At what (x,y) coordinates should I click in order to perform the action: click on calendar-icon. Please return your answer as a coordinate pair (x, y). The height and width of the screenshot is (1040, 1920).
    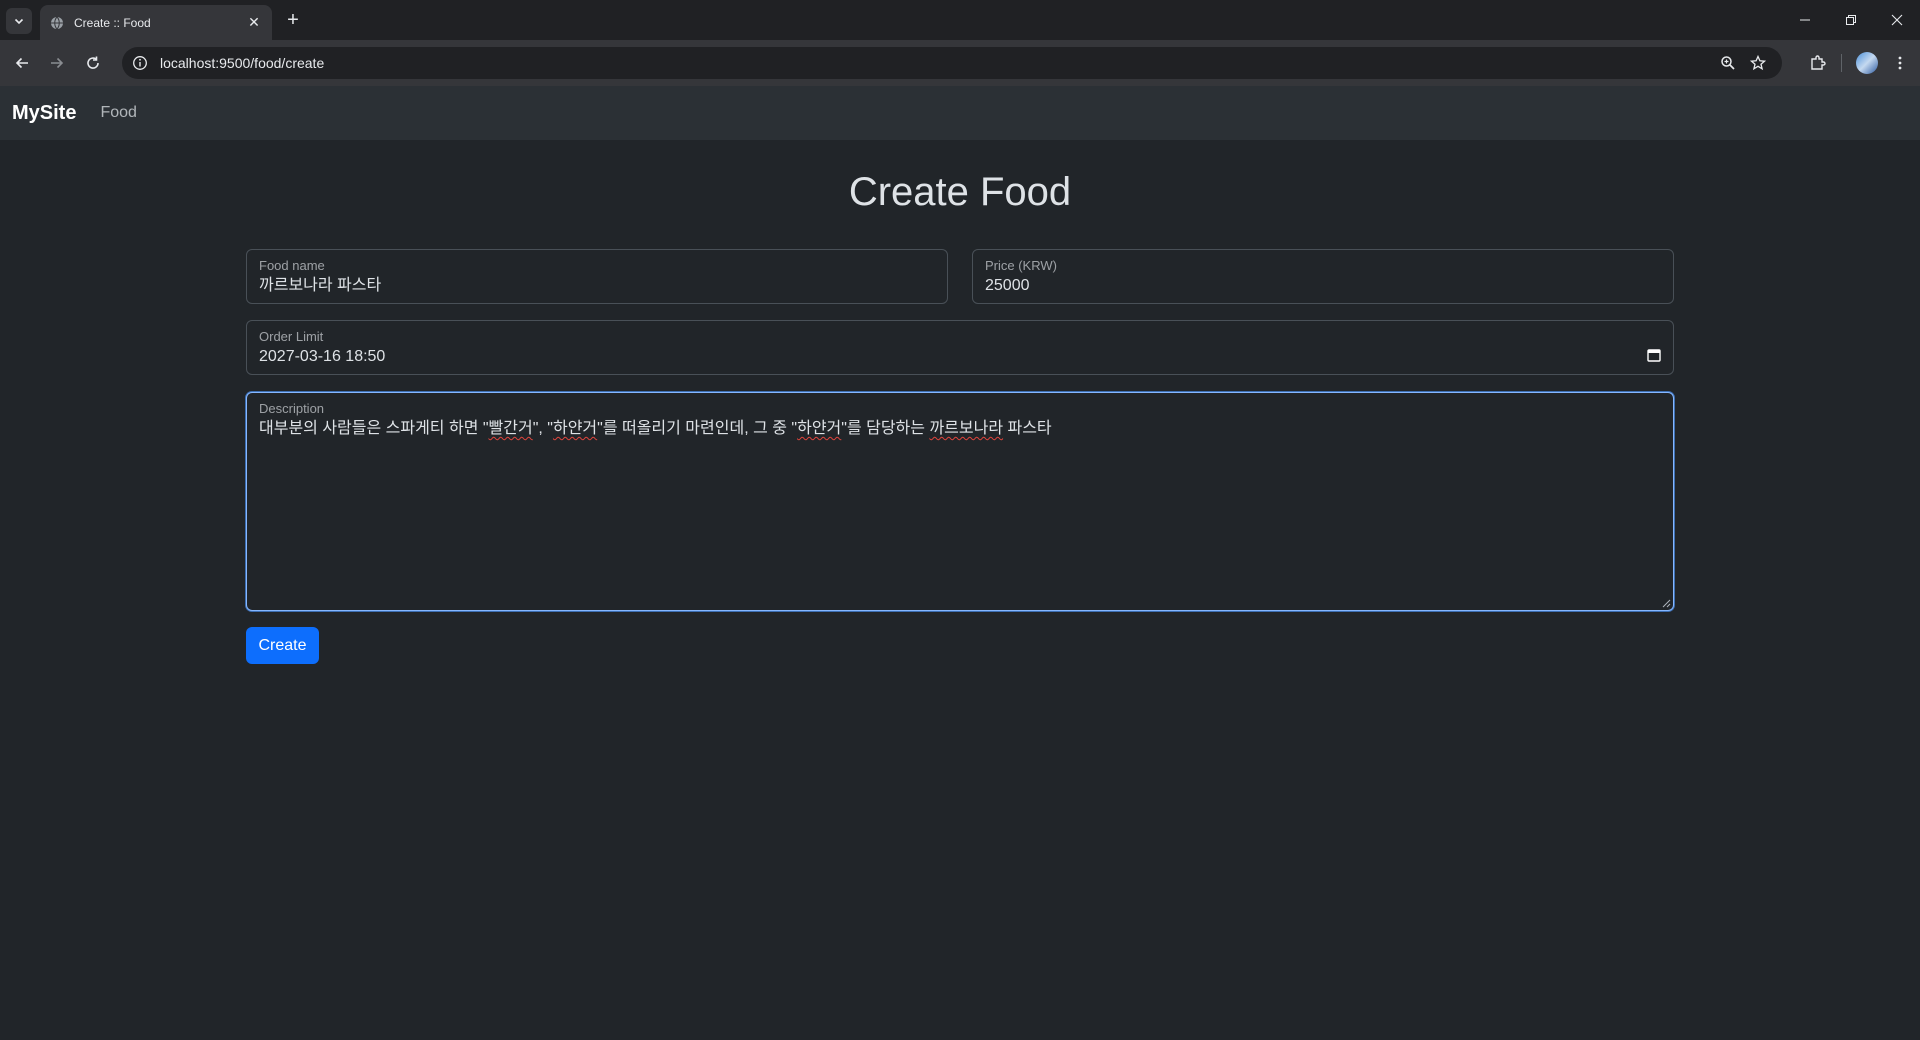
    Looking at the image, I should click on (1654, 355).